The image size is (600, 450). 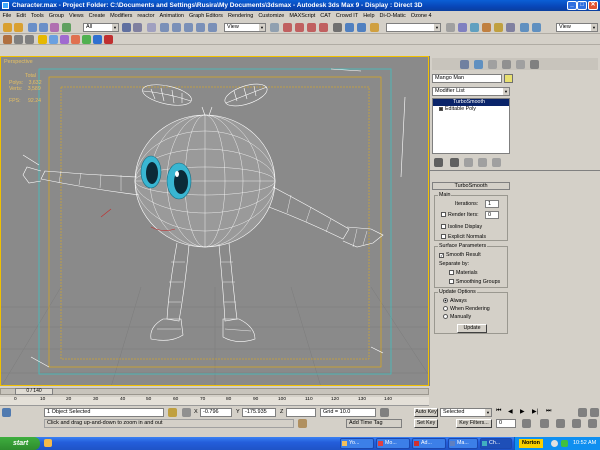 I want to click on time-slider-thumb: 0 / 140, so click(x=34, y=391).